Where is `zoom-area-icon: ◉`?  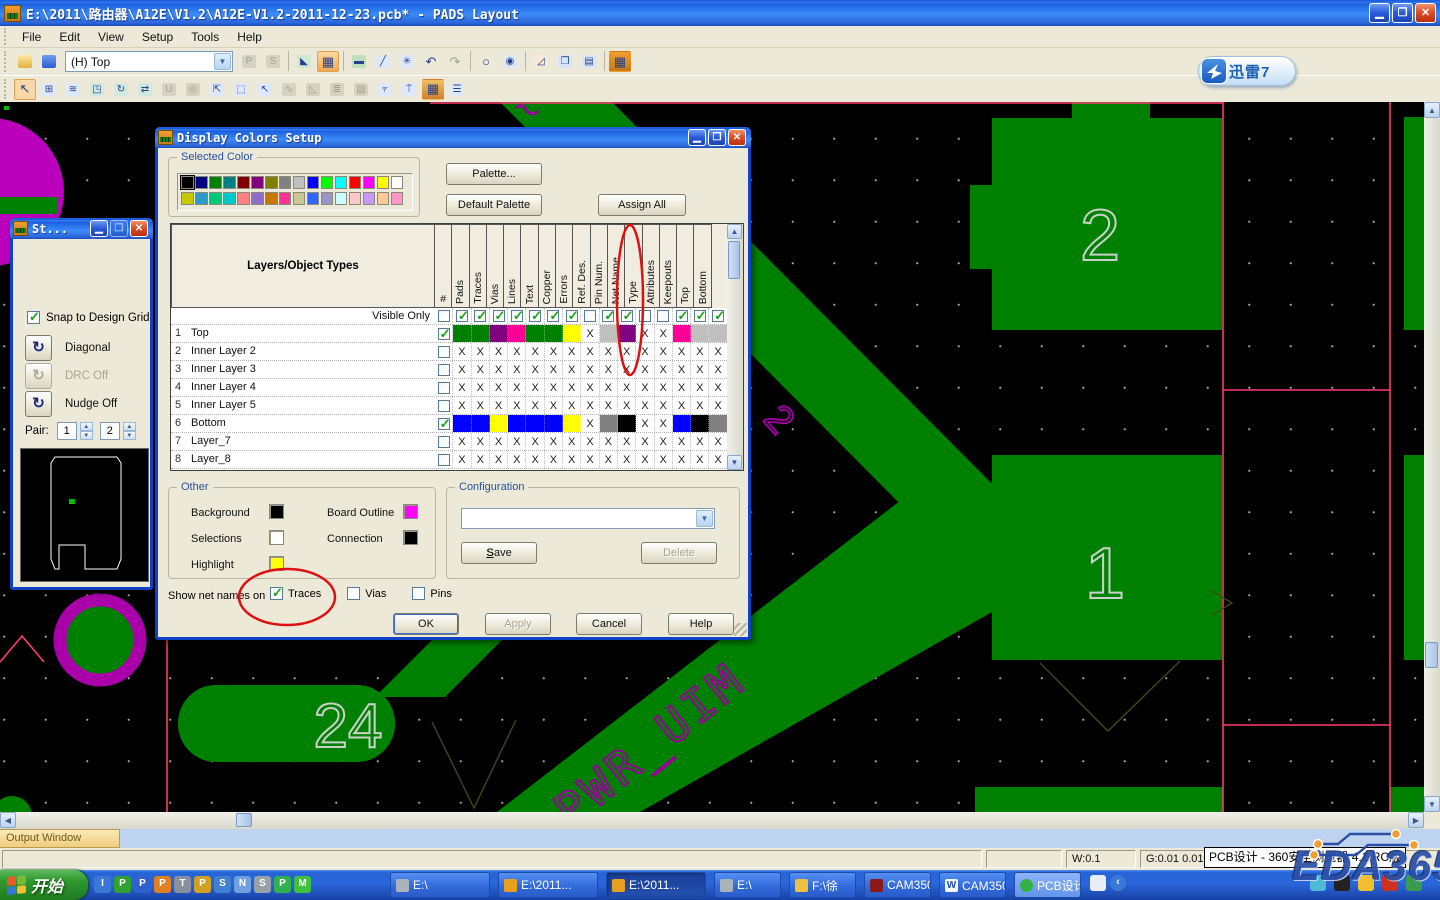 zoom-area-icon: ◉ is located at coordinates (510, 61).